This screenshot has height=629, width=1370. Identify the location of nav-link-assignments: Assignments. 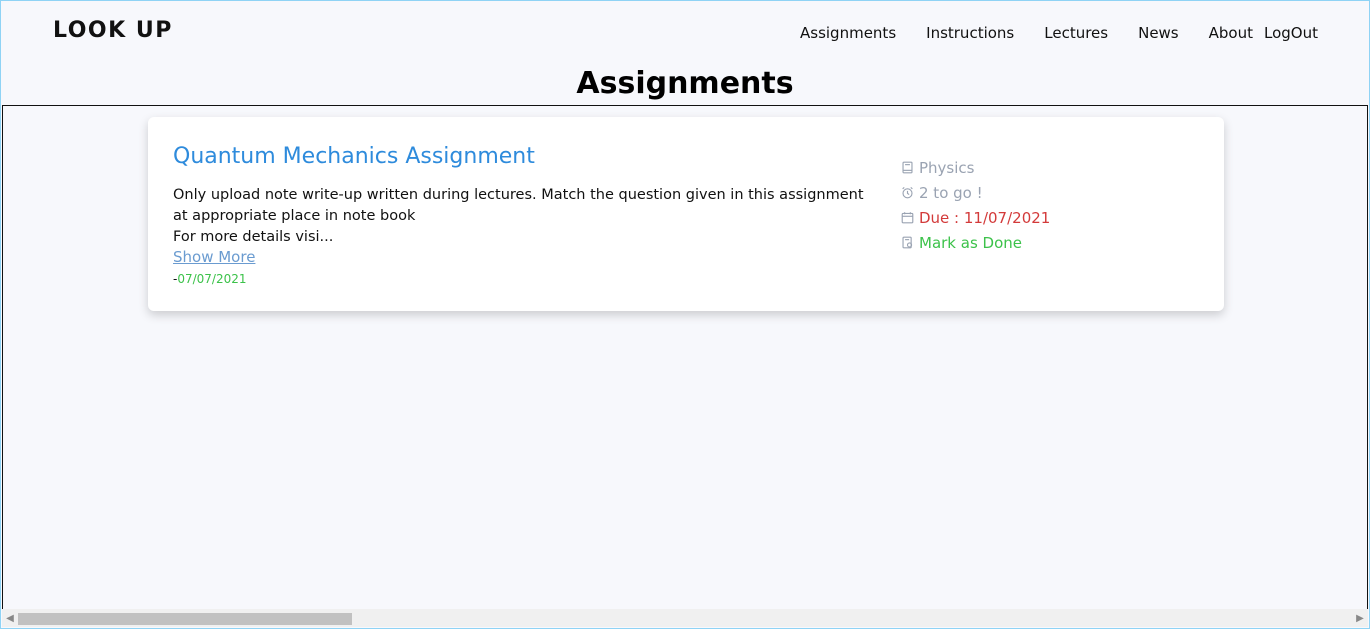
(848, 33).